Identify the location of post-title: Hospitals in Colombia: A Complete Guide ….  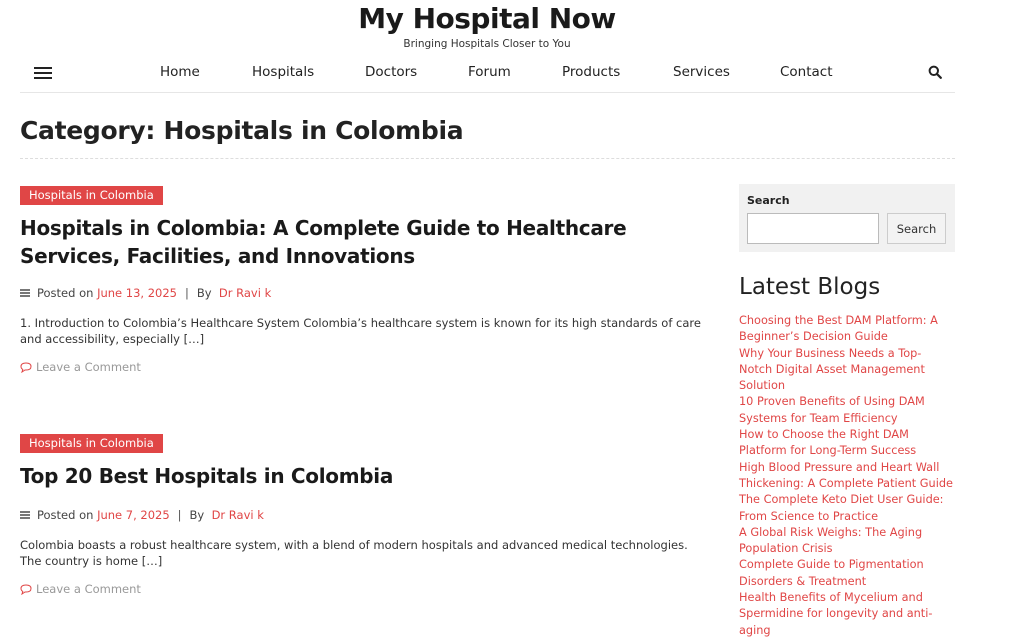
(365, 242).